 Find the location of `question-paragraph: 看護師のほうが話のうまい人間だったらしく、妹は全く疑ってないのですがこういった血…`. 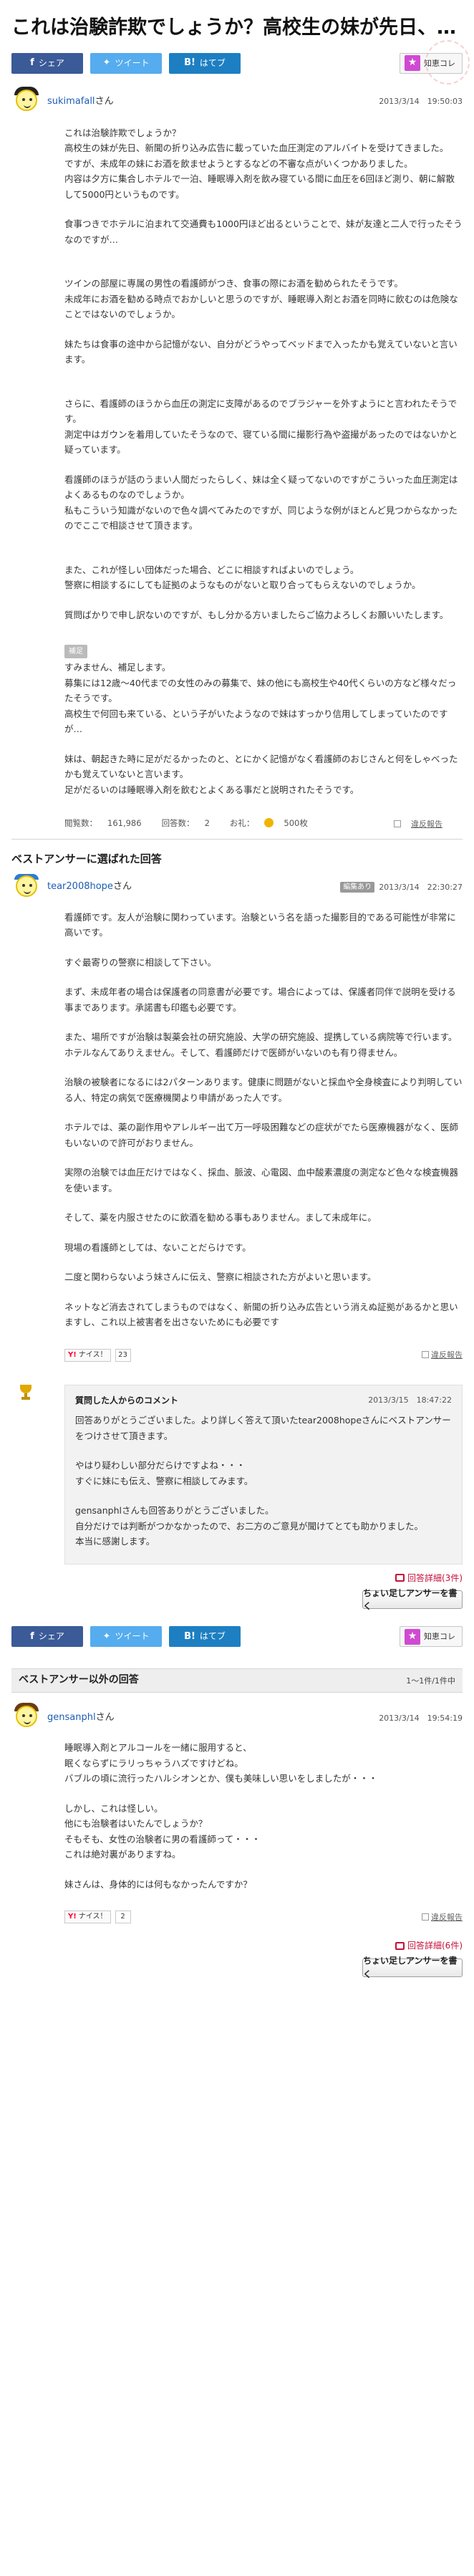

question-paragraph: 看護師のほうが話のうまい人間だったらしく、妹は全く疑ってないのですがこういった血… is located at coordinates (261, 503).